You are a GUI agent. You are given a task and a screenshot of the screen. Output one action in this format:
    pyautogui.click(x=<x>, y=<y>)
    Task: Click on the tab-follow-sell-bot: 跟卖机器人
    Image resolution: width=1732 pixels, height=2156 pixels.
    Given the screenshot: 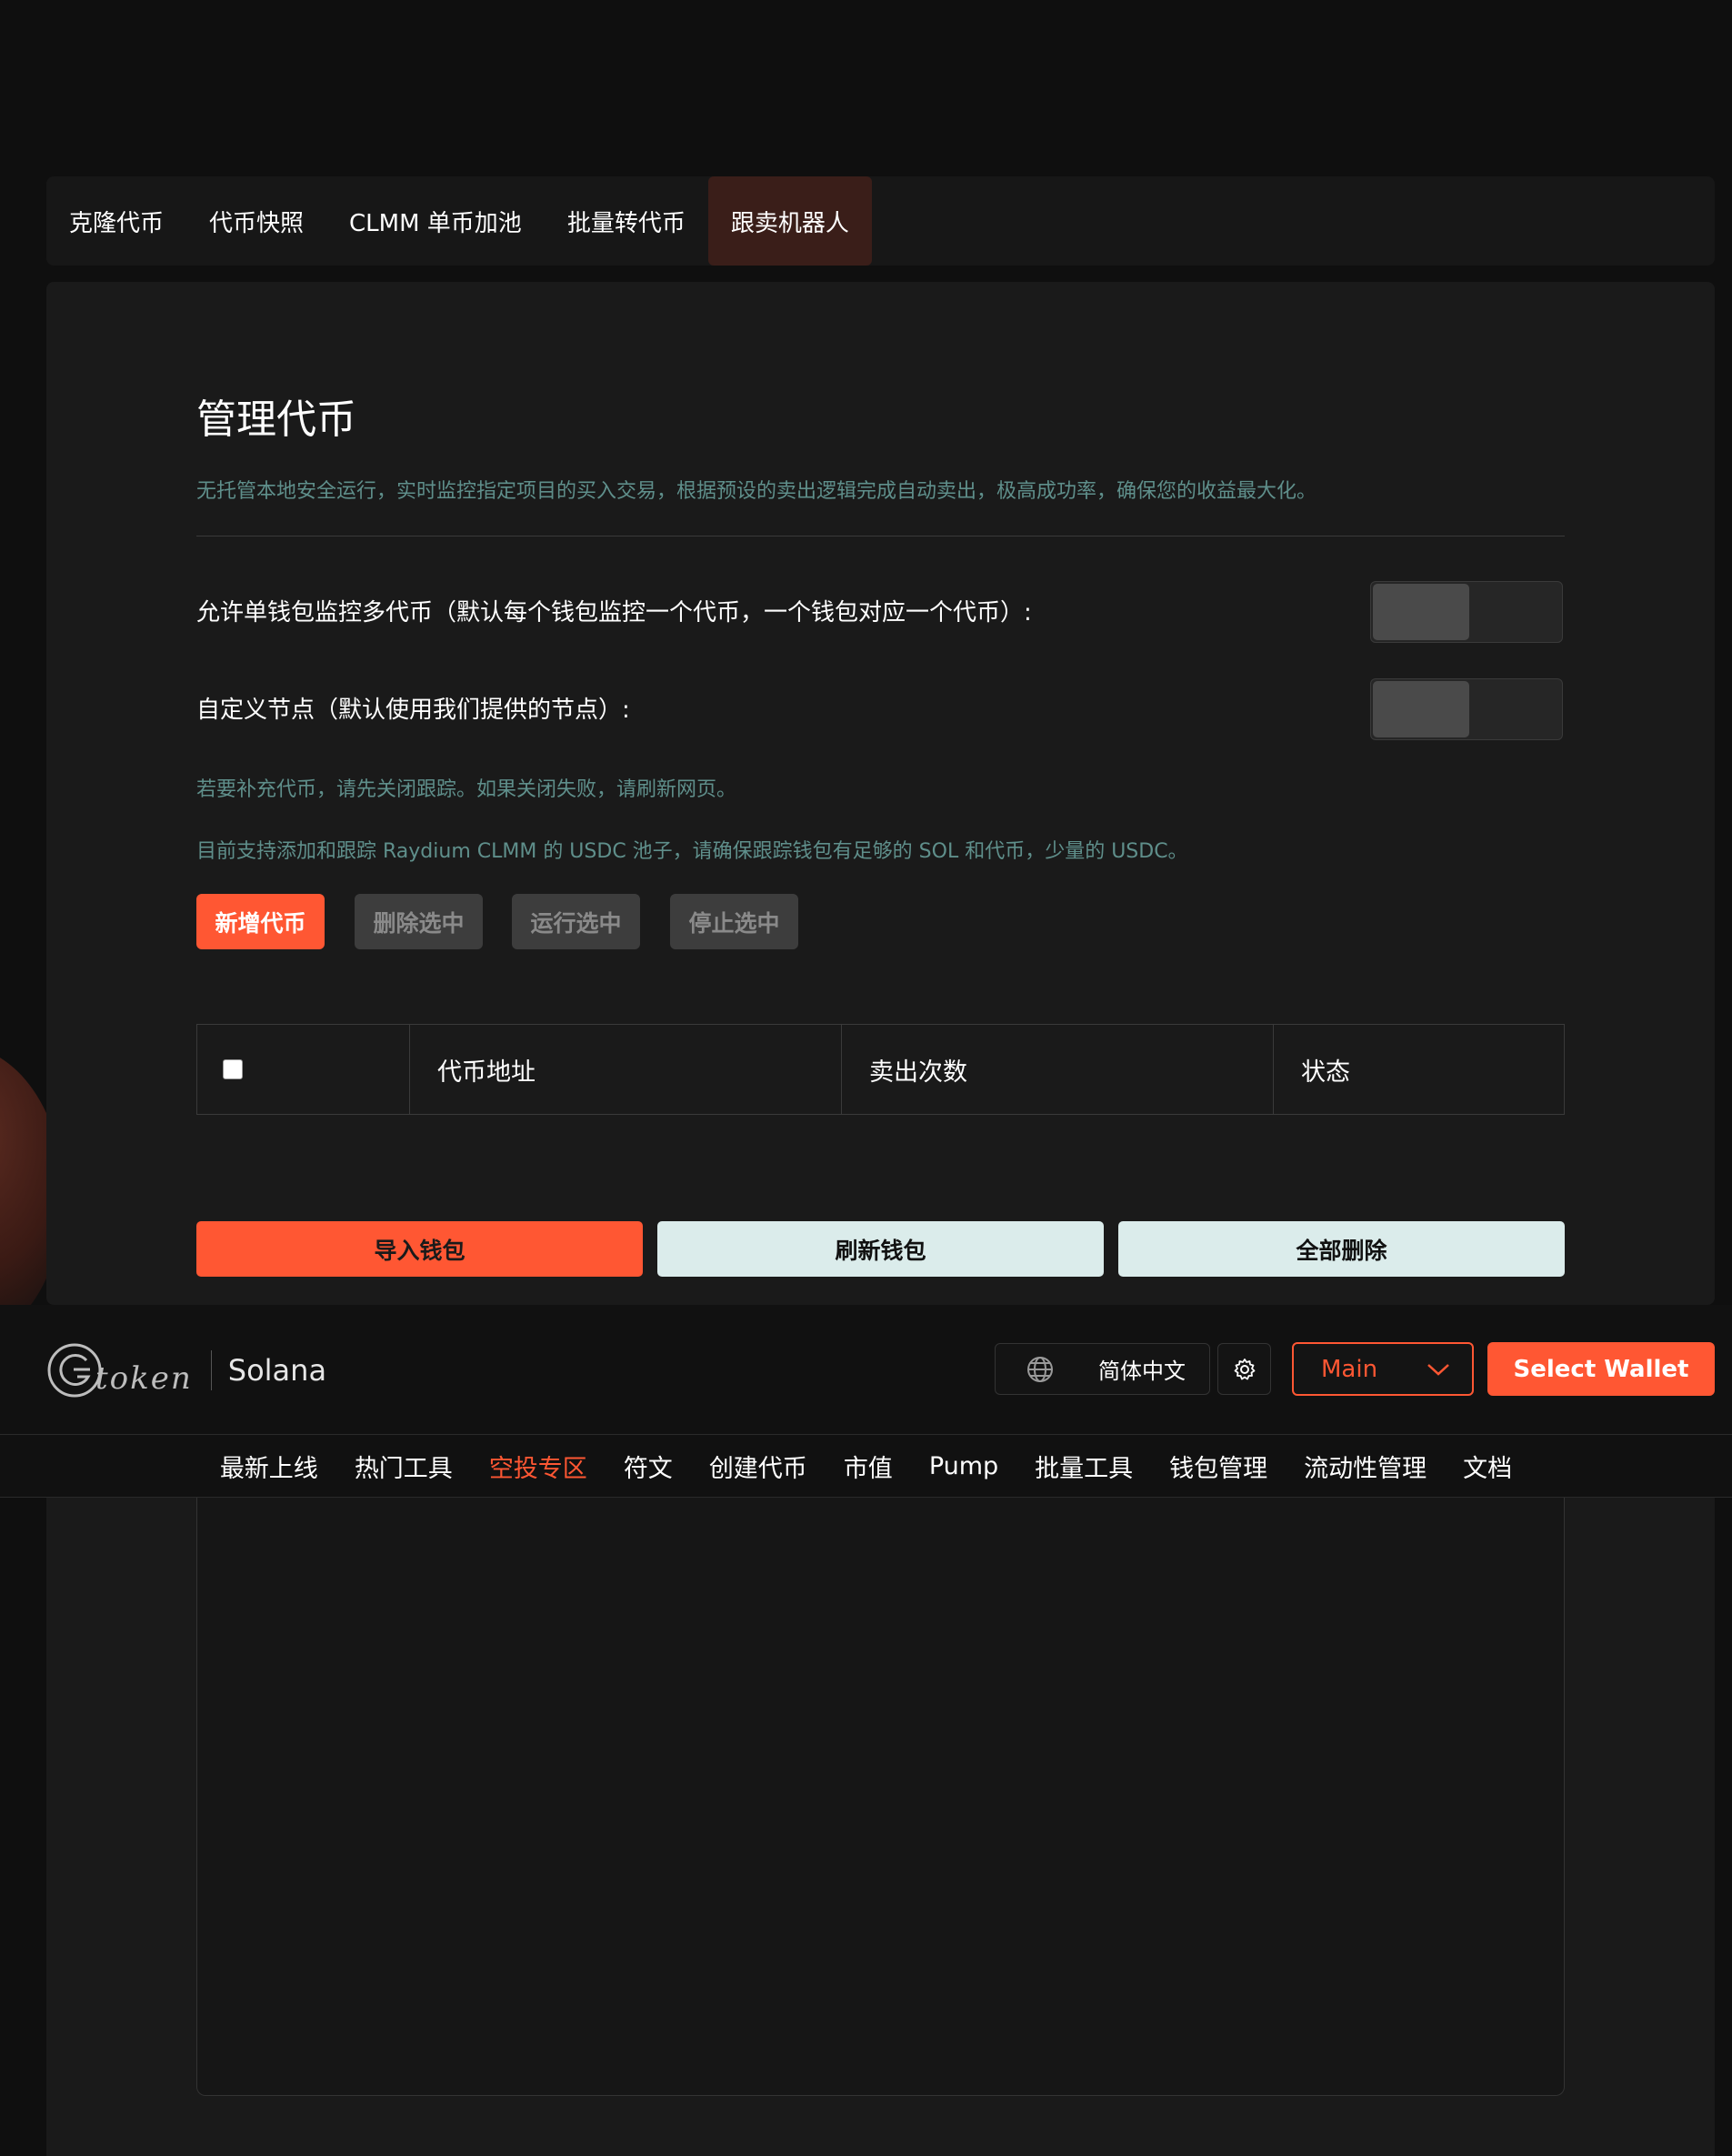 What is the action you would take?
    pyautogui.click(x=789, y=221)
    